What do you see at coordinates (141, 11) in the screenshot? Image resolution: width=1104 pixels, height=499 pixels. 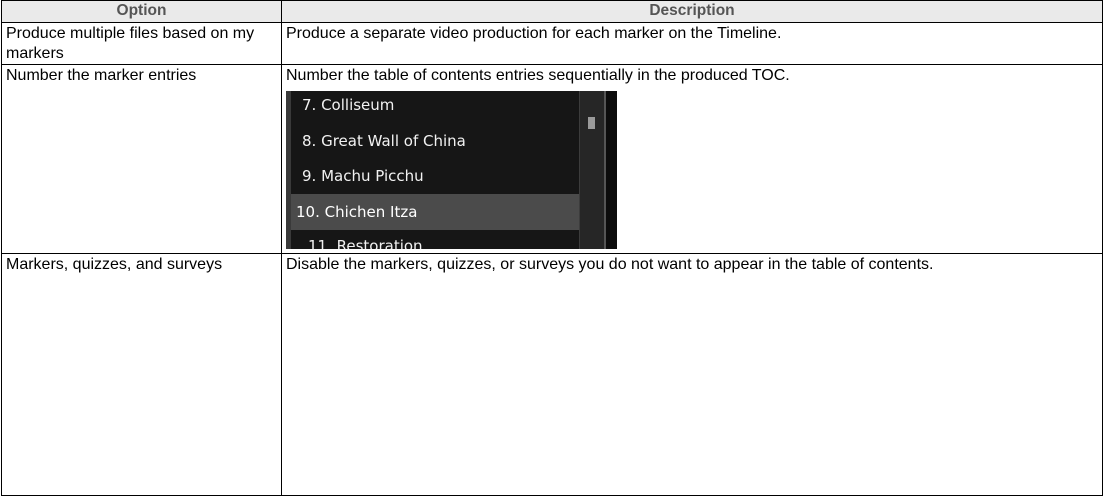 I see `option-column-header: Option` at bounding box center [141, 11].